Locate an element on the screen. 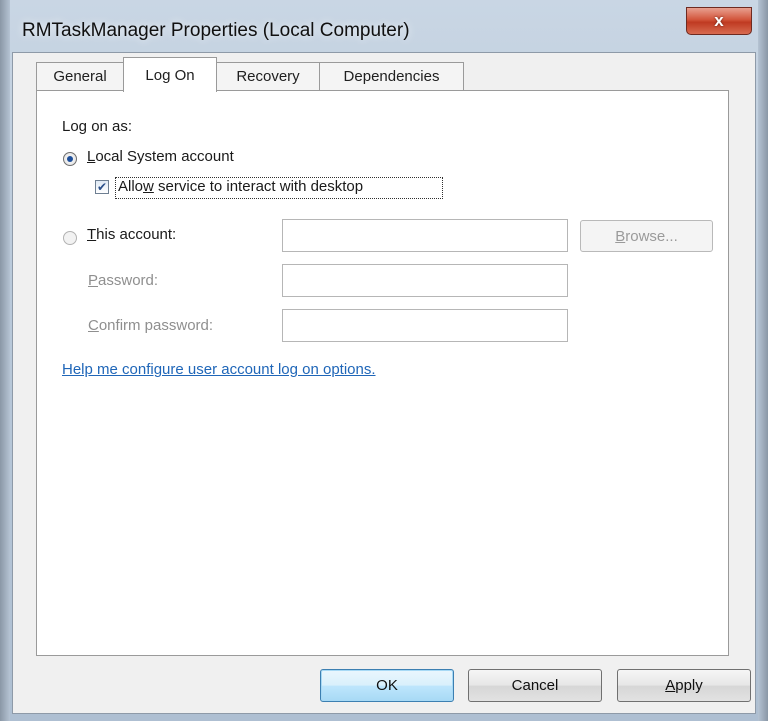  tab-label: Log On is located at coordinates (170, 75).